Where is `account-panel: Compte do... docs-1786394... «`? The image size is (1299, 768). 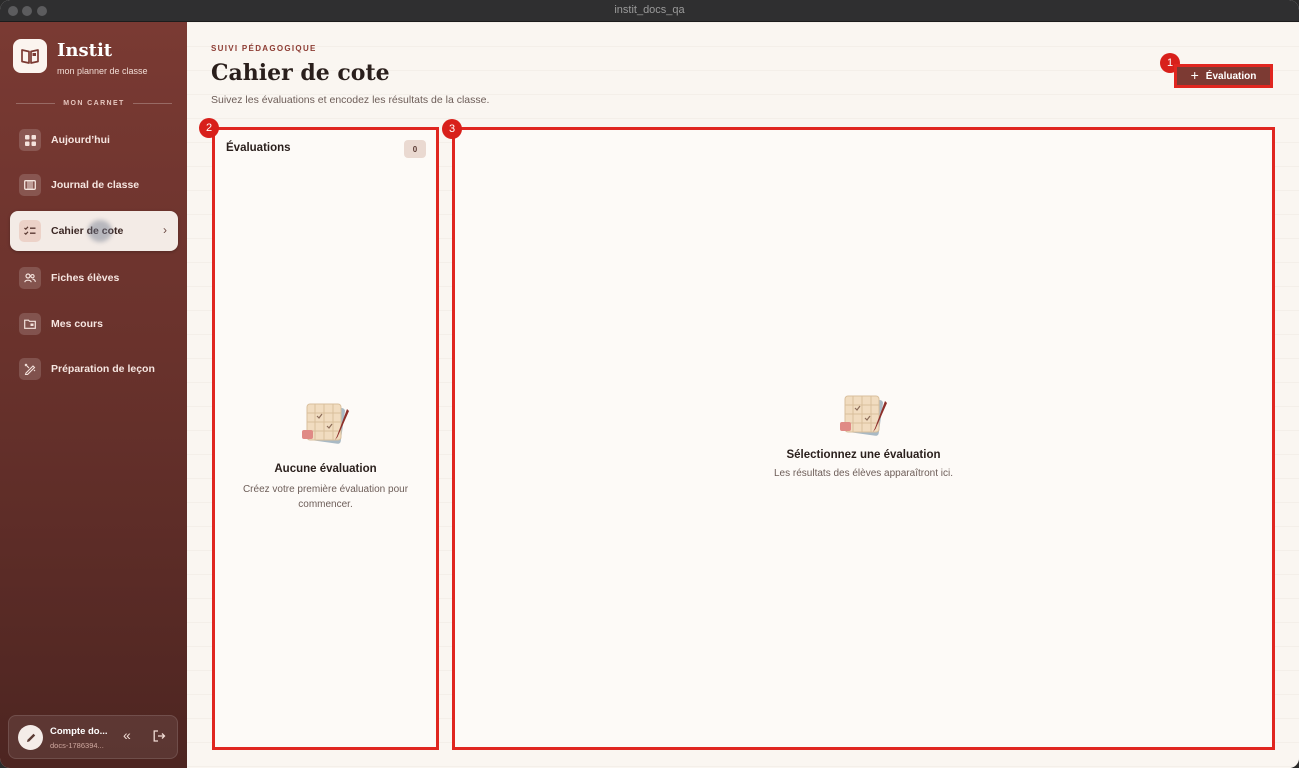 account-panel: Compte do... docs-1786394... « is located at coordinates (93, 737).